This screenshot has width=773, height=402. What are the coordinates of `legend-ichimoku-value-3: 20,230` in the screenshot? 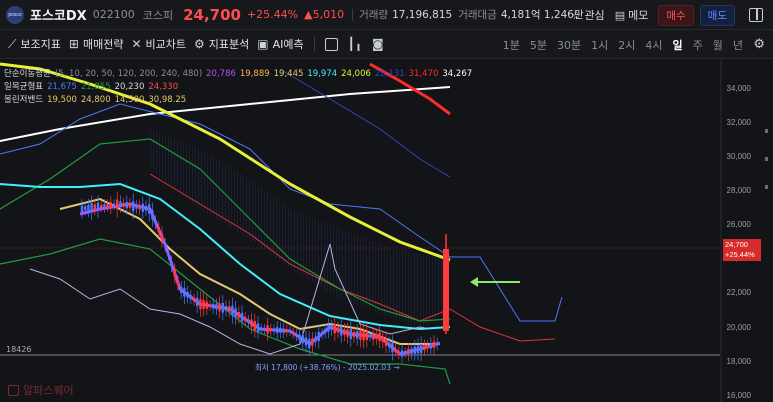 It's located at (129, 87).